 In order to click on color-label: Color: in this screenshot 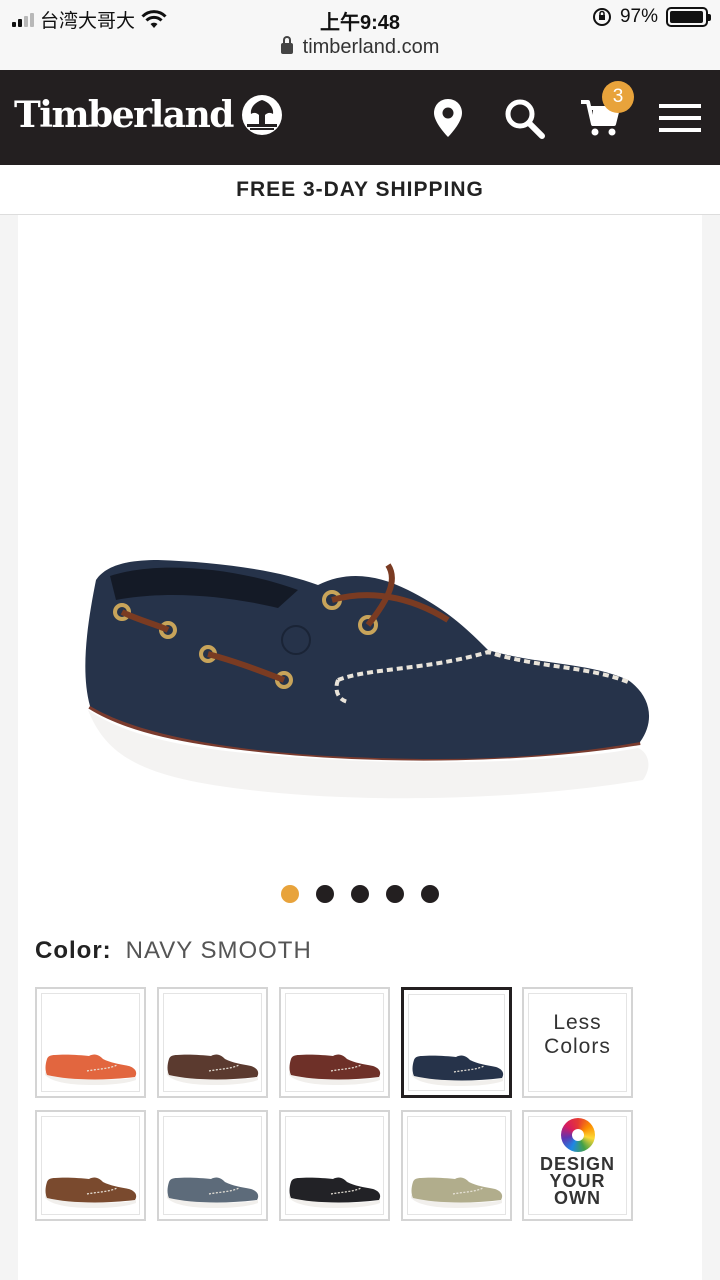, I will do `click(73, 950)`.